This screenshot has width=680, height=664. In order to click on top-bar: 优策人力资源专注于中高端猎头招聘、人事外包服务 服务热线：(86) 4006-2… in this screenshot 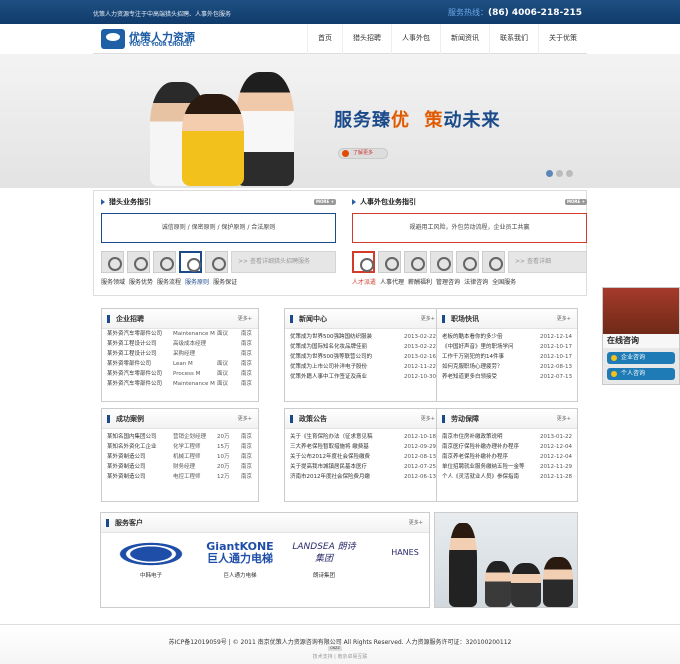, I will do `click(340, 12)`.